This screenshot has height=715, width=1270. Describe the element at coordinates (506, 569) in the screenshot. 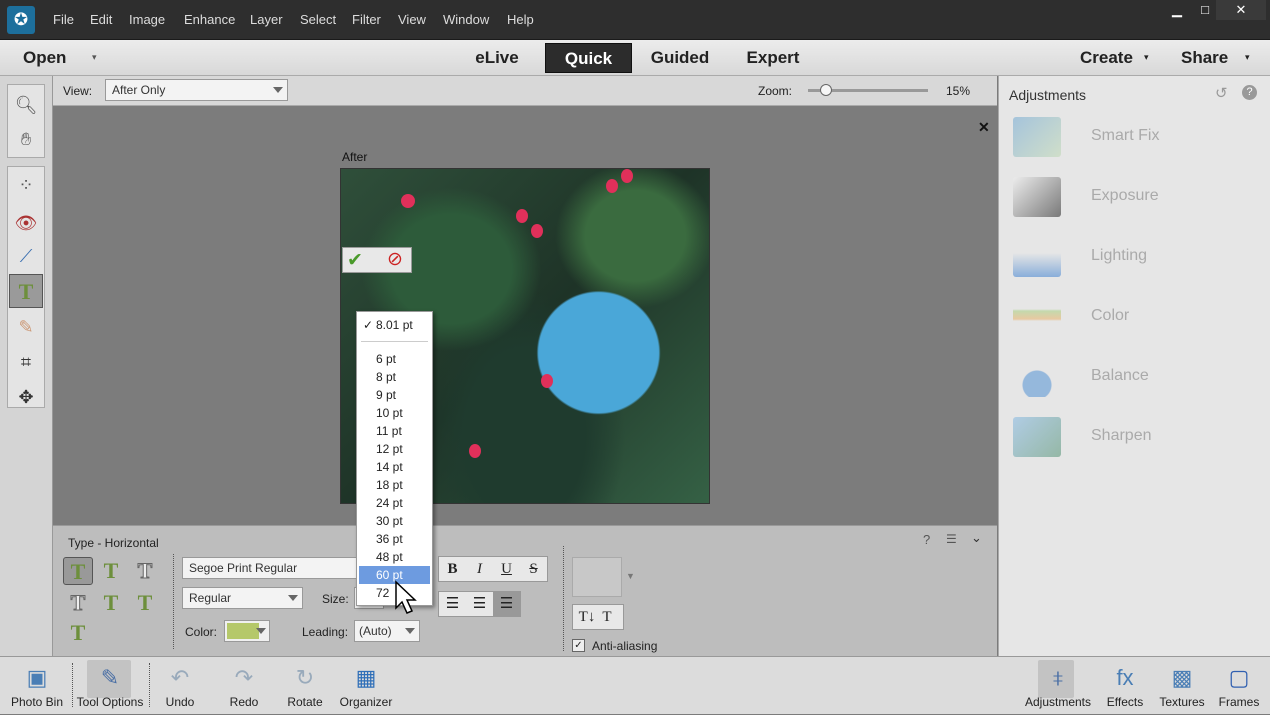

I see `underline-button: U` at that location.